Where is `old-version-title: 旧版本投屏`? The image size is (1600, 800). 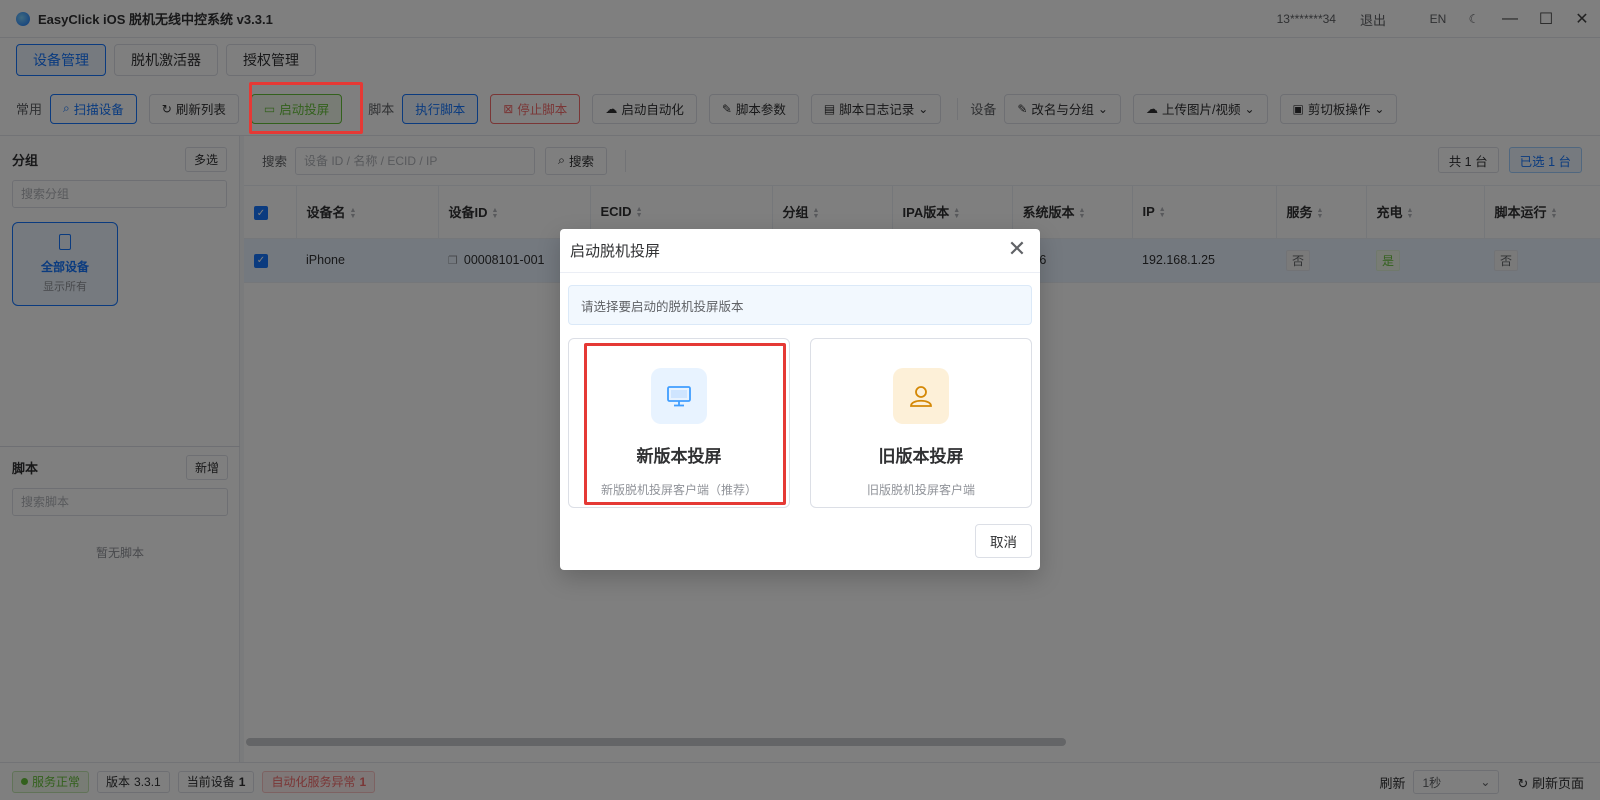 old-version-title: 旧版本投屏 is located at coordinates (921, 456).